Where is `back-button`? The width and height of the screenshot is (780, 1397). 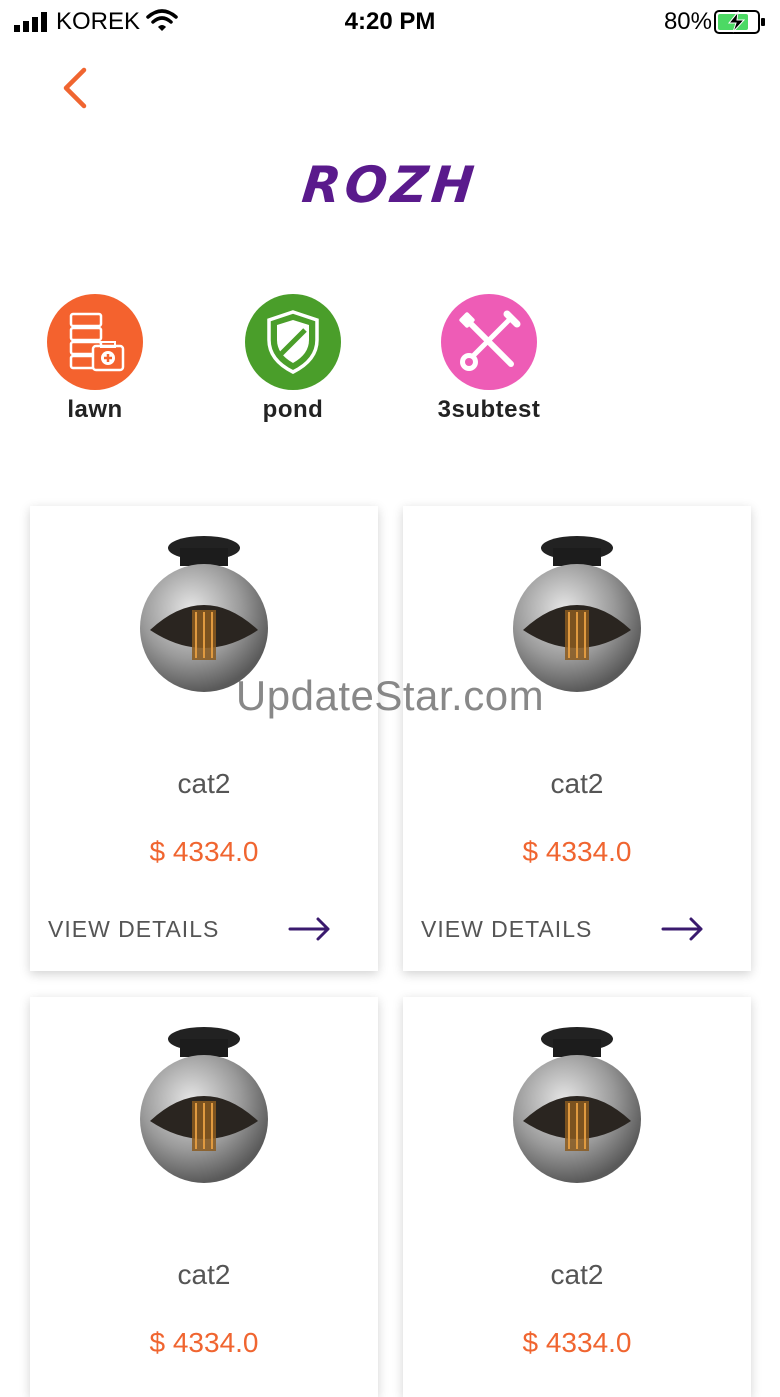
back-button is located at coordinates (76, 87).